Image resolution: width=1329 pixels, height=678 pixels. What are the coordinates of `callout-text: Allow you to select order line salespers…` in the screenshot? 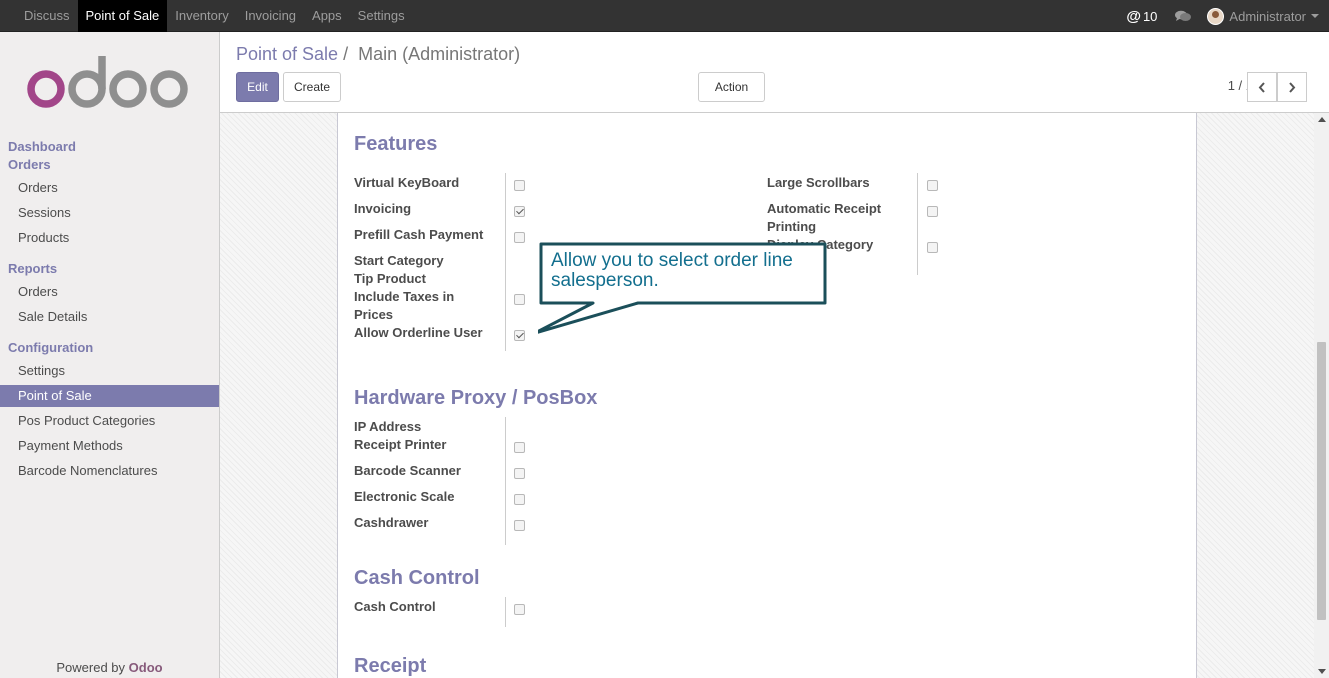 It's located at (672, 270).